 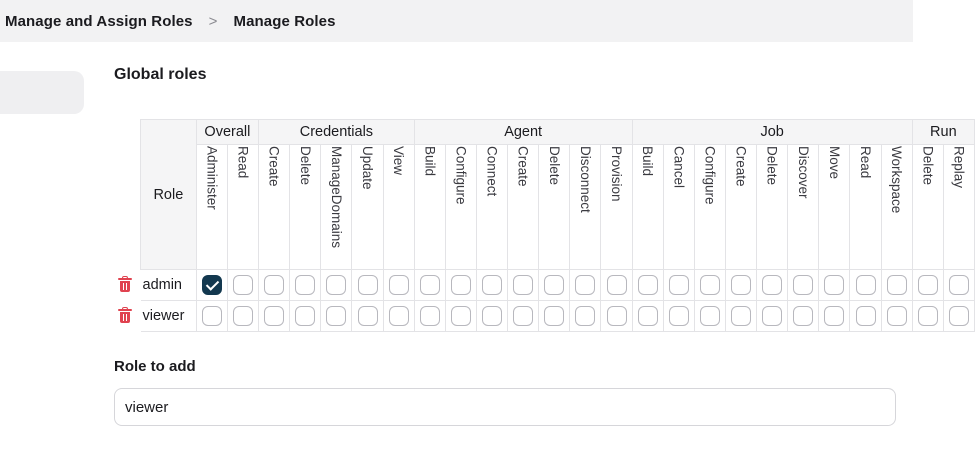 I want to click on role-row-admin: admin, so click(x=557, y=285).